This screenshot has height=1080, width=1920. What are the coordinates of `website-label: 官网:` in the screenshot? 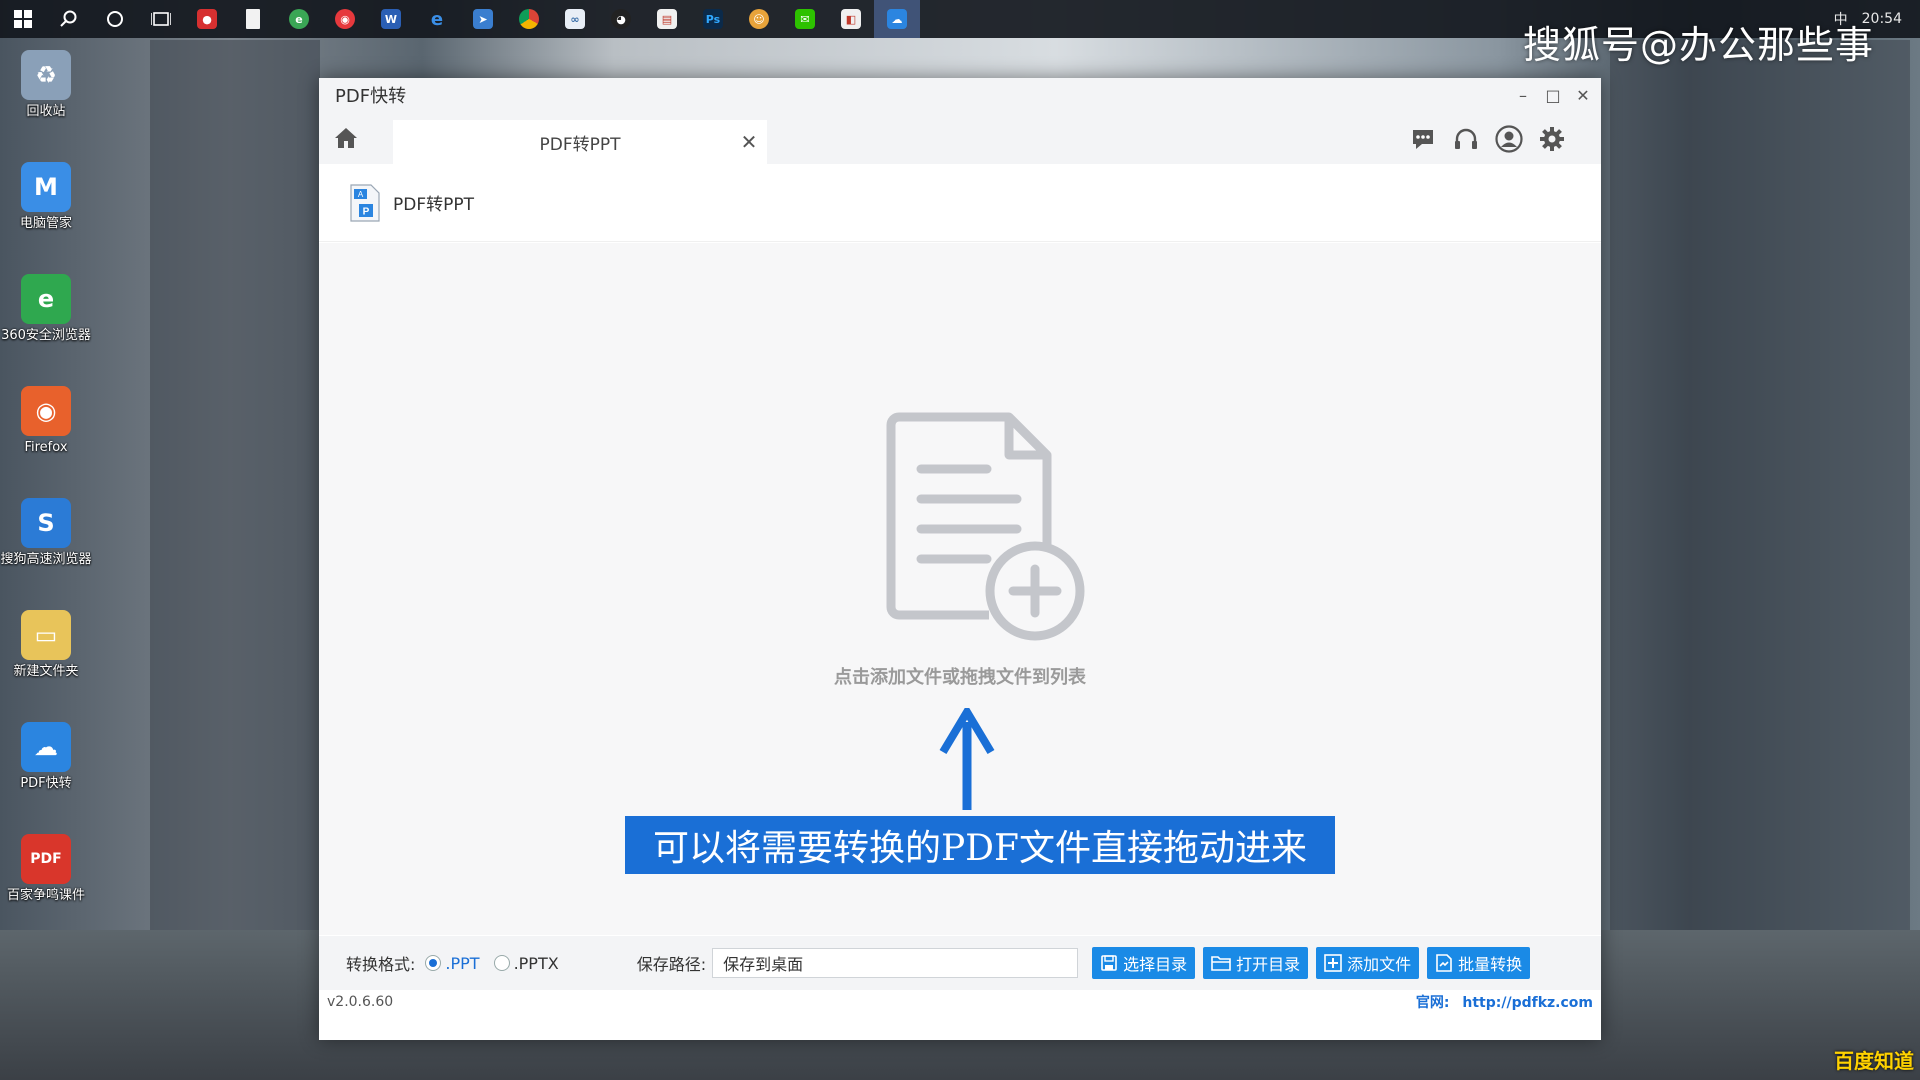 It's located at (1432, 1003).